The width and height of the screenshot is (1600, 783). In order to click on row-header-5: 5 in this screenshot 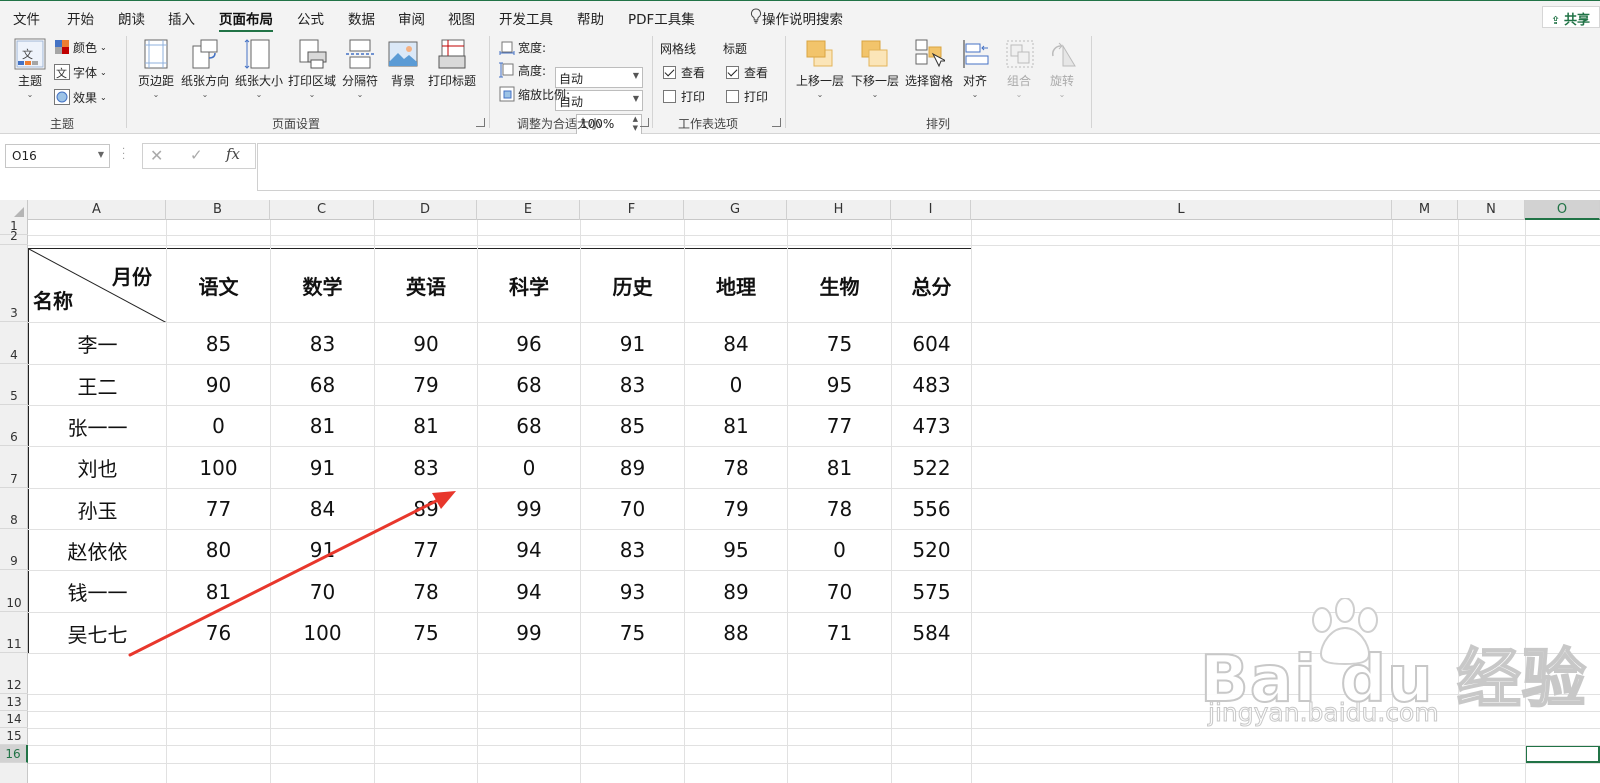, I will do `click(14, 384)`.